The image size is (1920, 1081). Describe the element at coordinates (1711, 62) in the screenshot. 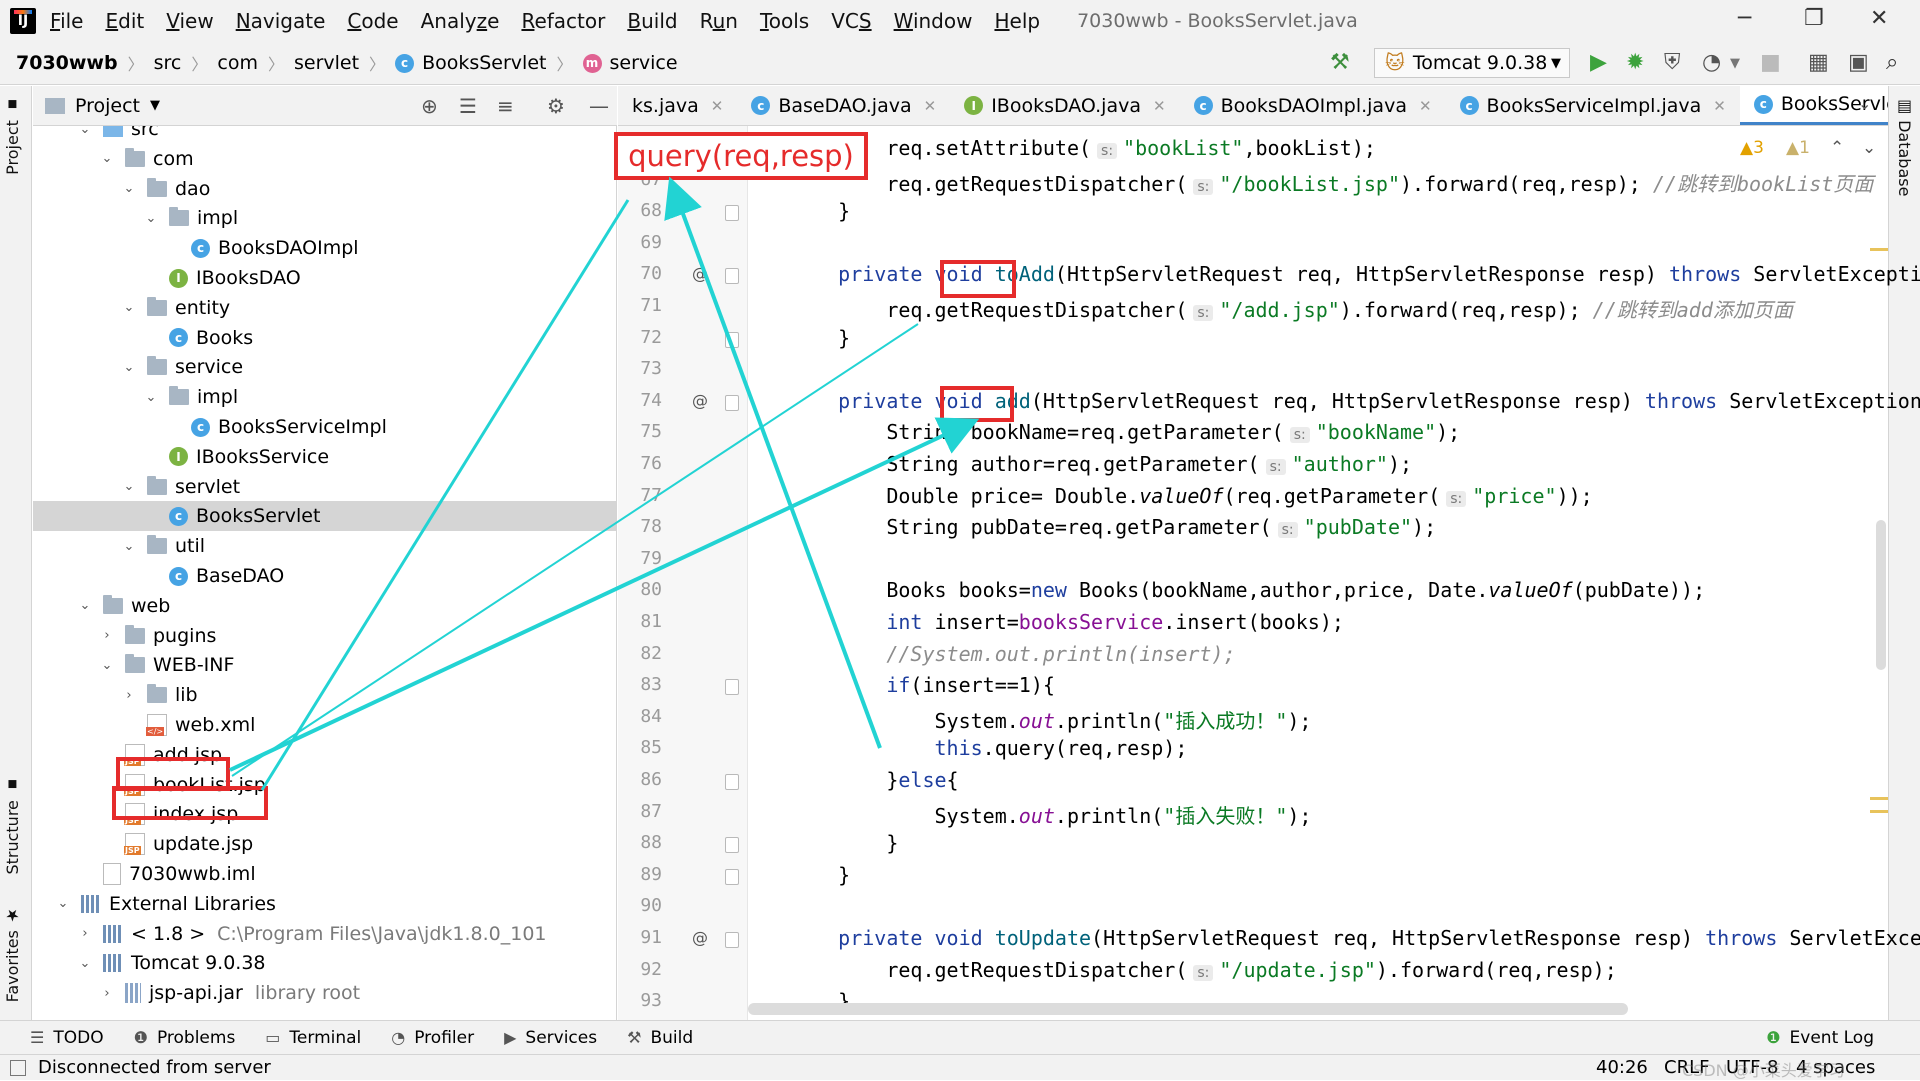

I see `profile-icon: ◔` at that location.